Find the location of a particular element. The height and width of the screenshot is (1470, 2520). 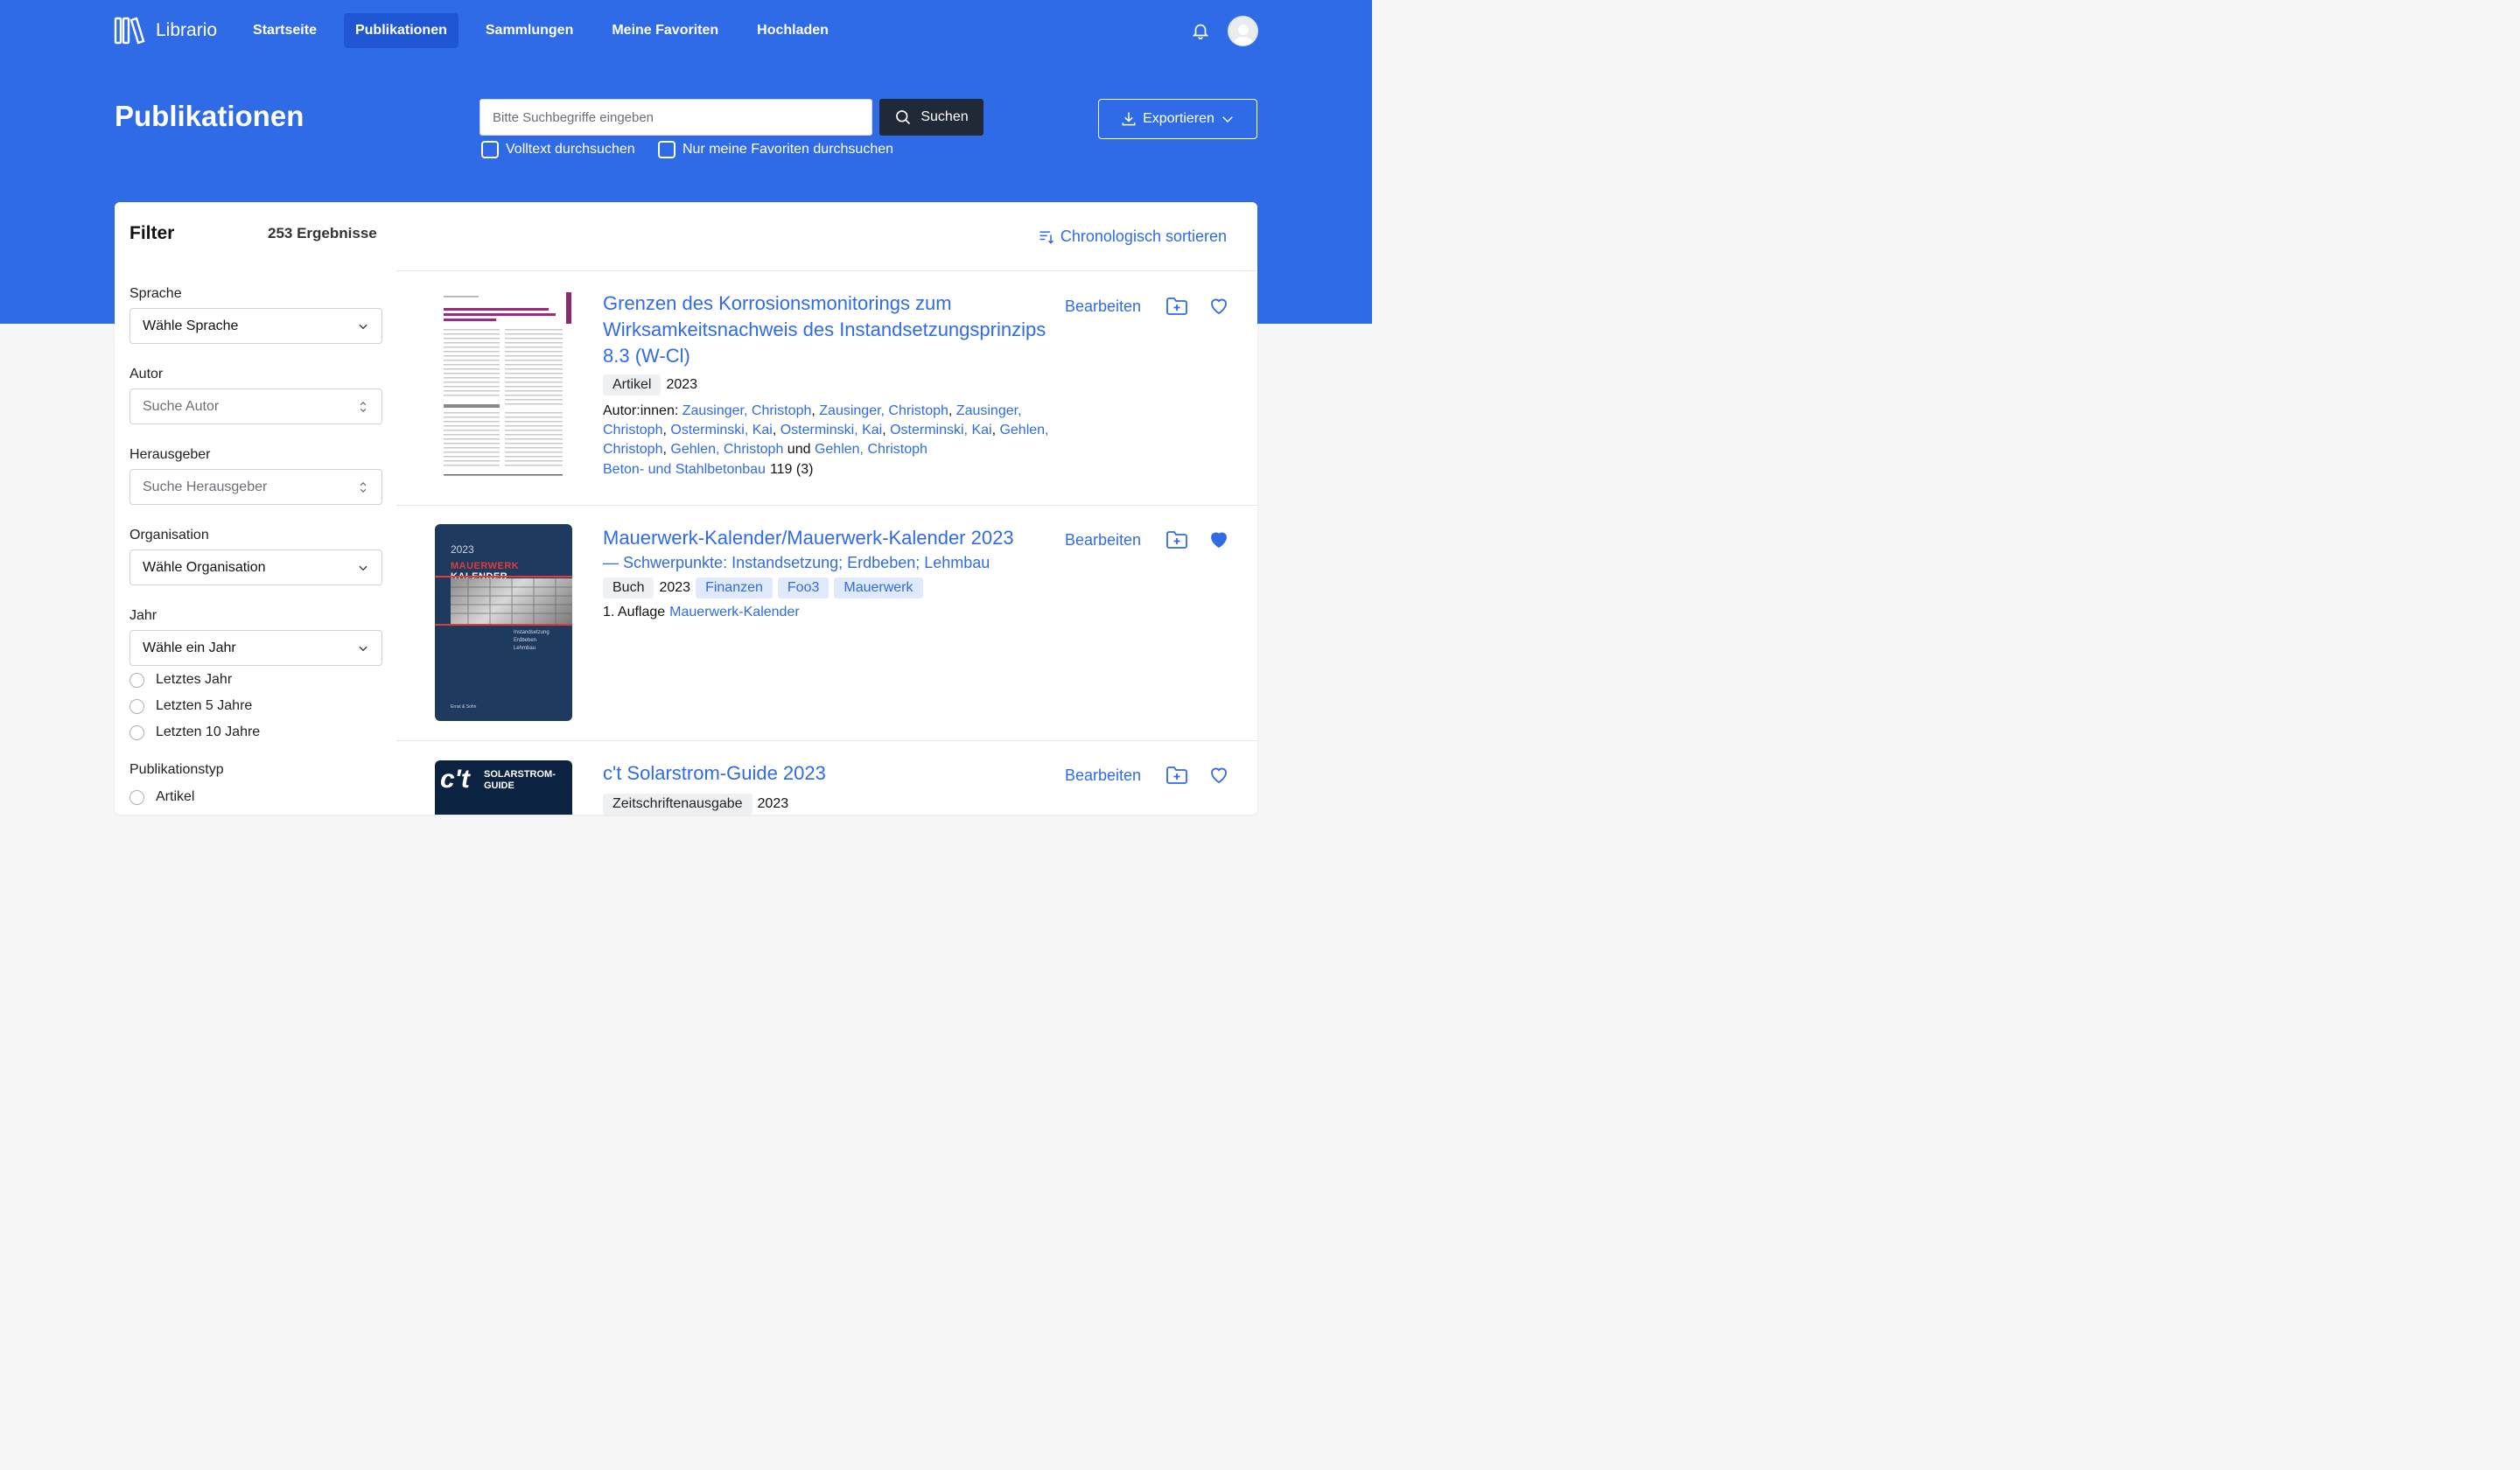

logo: Librario is located at coordinates (165, 31).